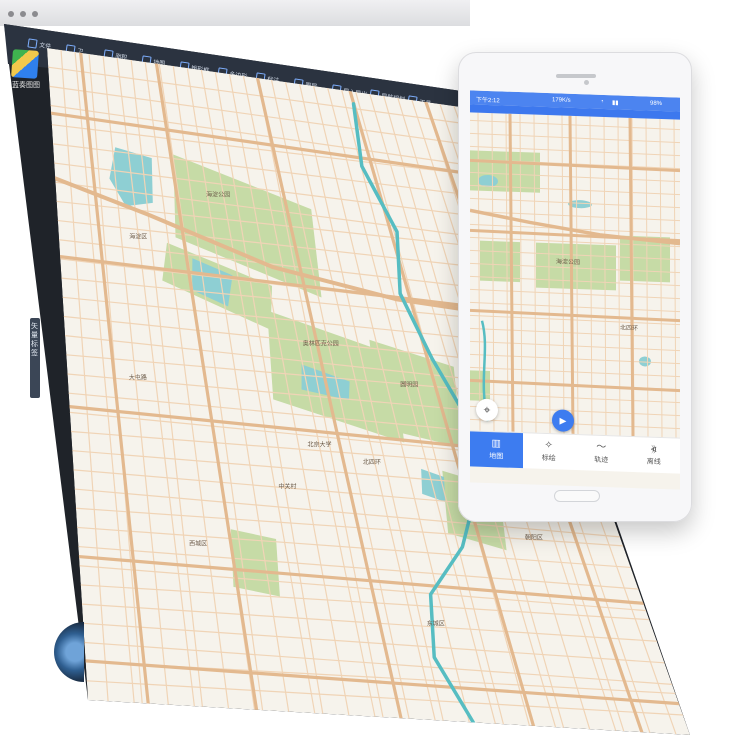 The image size is (732, 744). What do you see at coordinates (653, 462) in the screenshot?
I see `nav-item-label: 离线` at bounding box center [653, 462].